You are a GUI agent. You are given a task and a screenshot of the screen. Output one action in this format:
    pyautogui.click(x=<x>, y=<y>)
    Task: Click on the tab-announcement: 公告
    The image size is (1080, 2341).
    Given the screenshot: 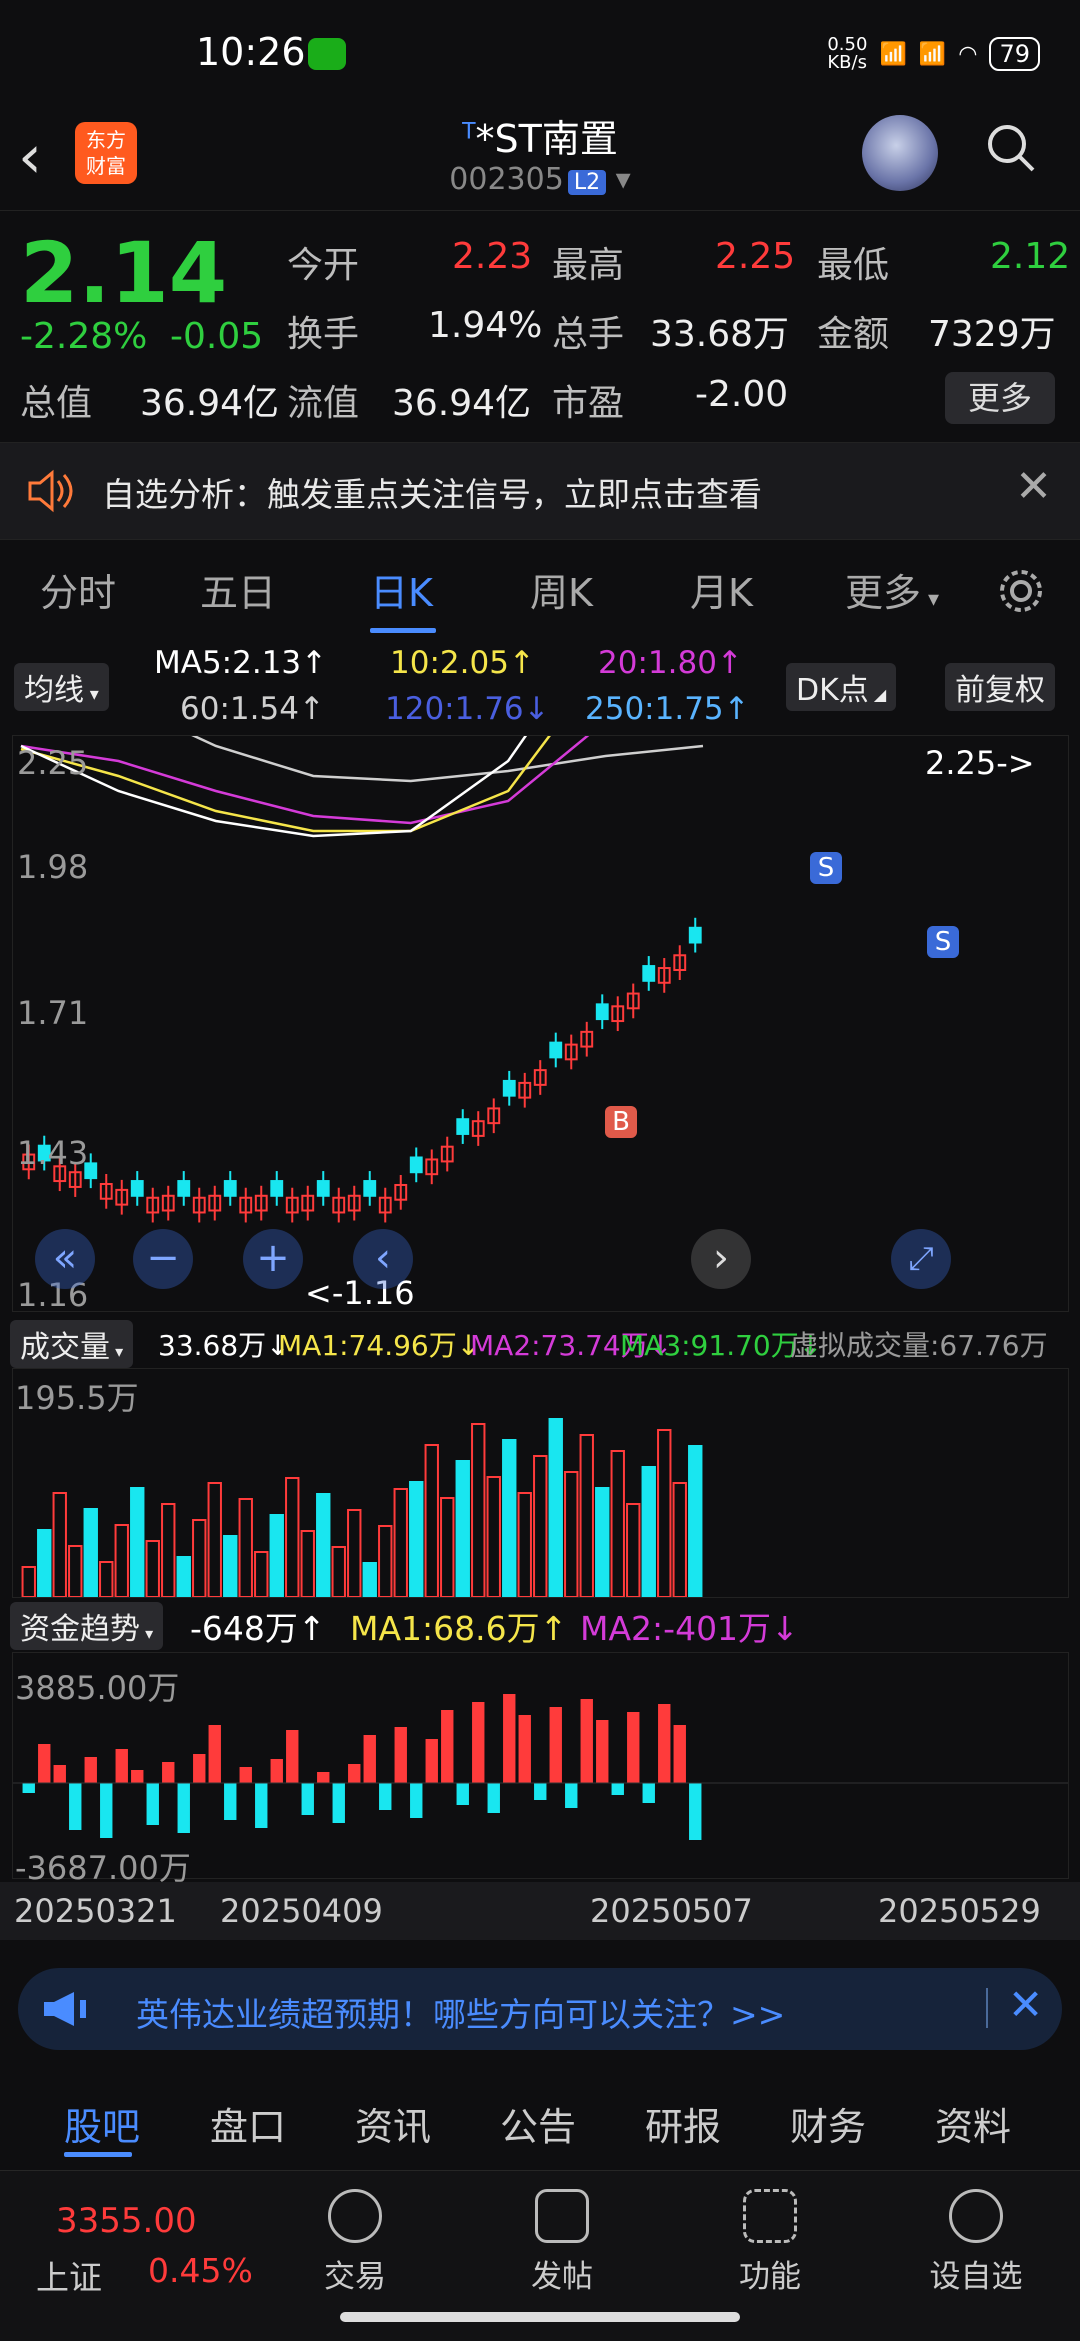 What is the action you would take?
    pyautogui.click(x=538, y=2123)
    